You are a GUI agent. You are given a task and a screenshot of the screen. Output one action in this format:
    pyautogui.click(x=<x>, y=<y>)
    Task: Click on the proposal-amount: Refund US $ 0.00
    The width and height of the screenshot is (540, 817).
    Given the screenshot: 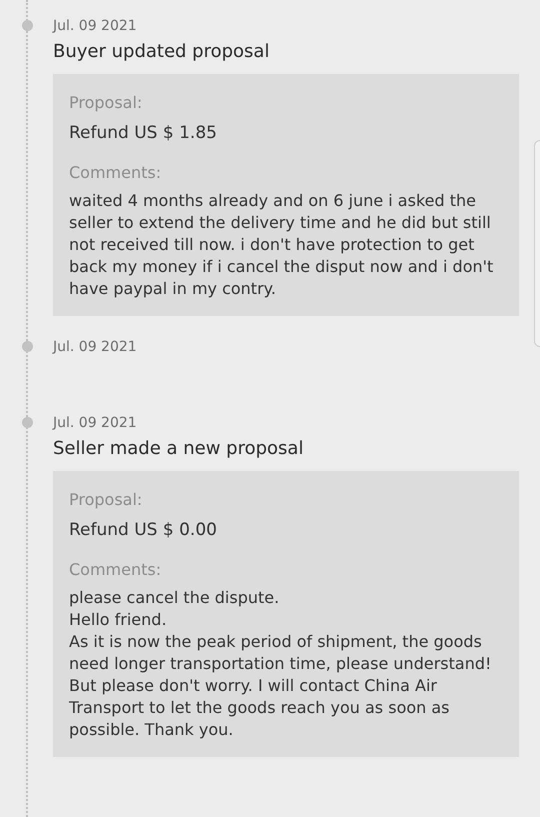 What is the action you would take?
    pyautogui.click(x=143, y=530)
    